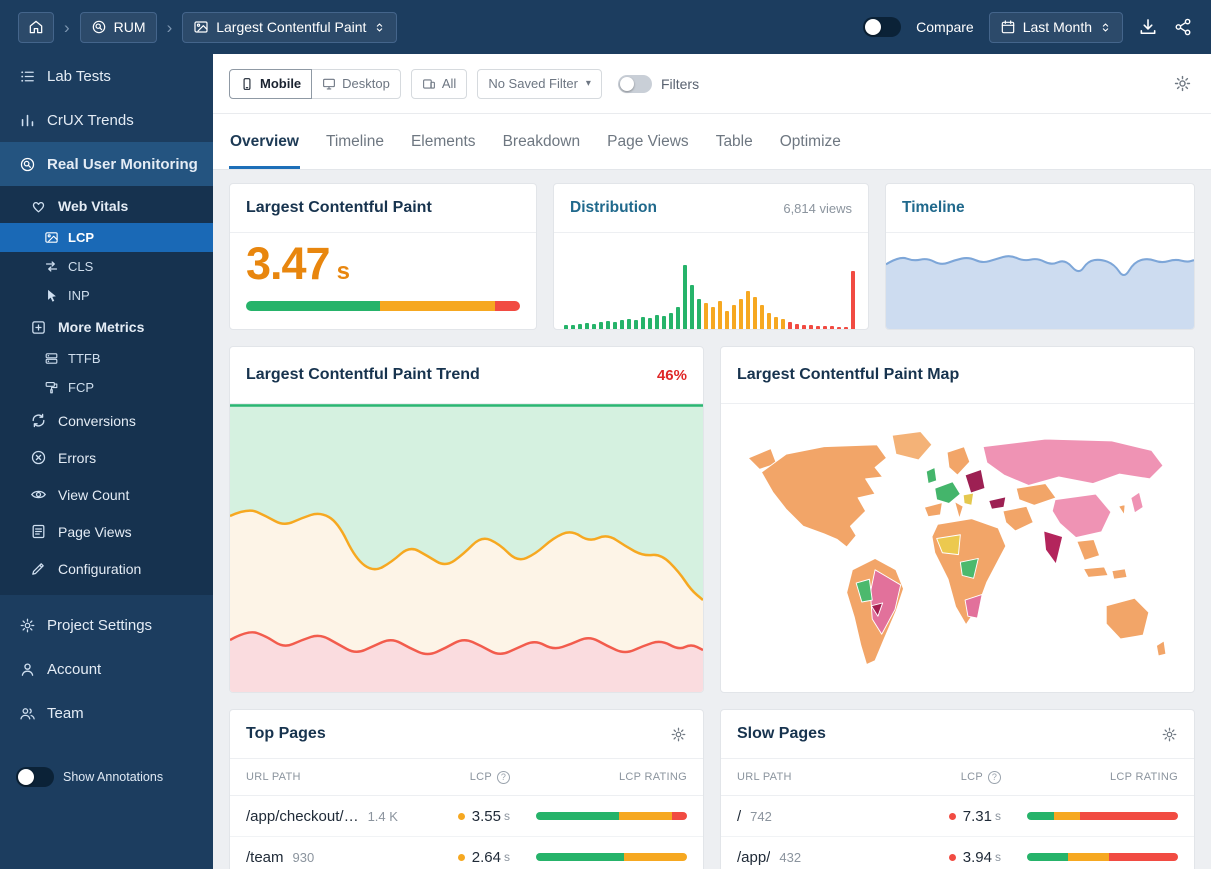 This screenshot has height=869, width=1211. Describe the element at coordinates (443, 141) in the screenshot. I see `tab-elements: Elements` at that location.